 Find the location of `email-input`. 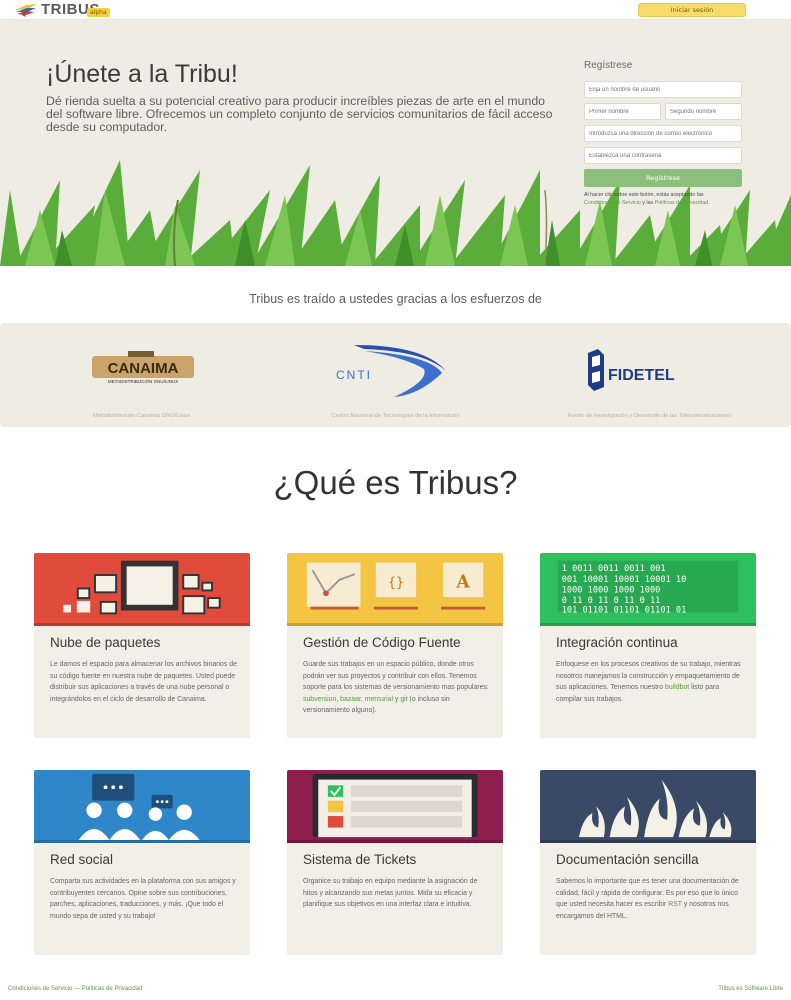

email-input is located at coordinates (663, 133).